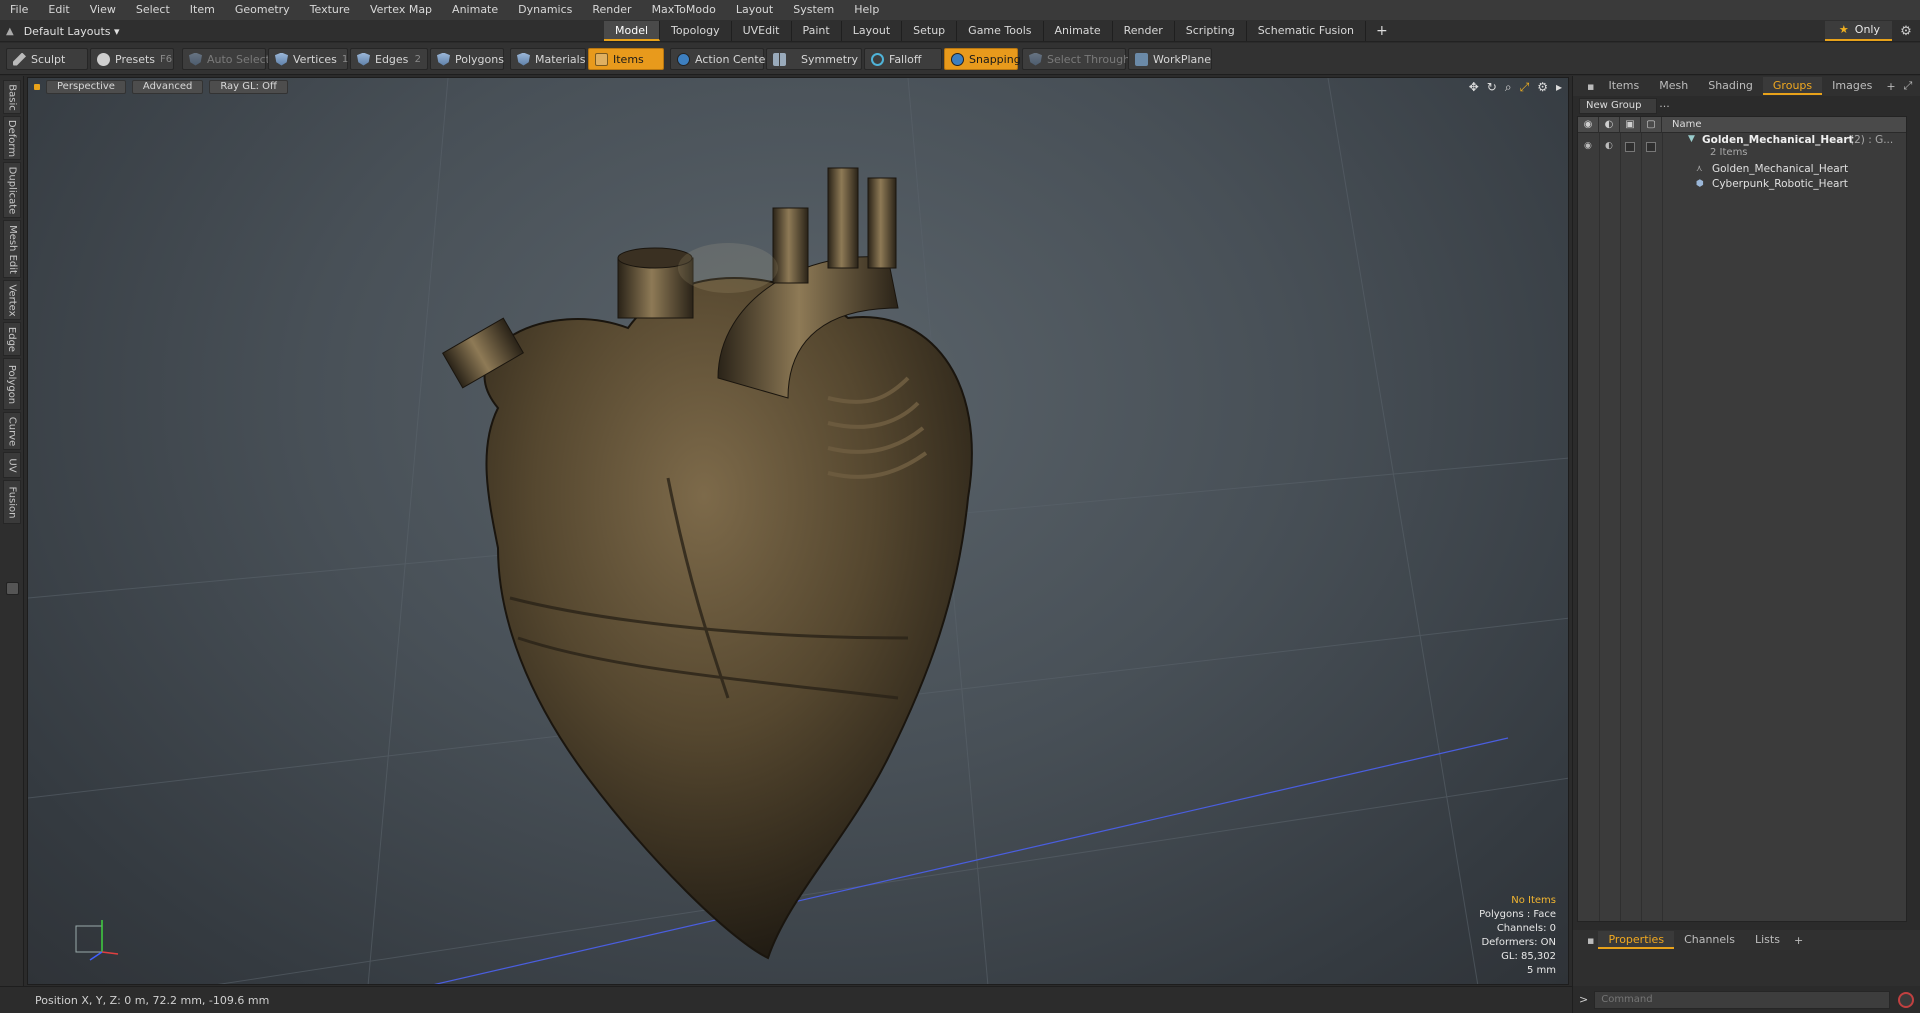 The width and height of the screenshot is (1920, 1013). I want to click on menu-render: Render, so click(611, 10).